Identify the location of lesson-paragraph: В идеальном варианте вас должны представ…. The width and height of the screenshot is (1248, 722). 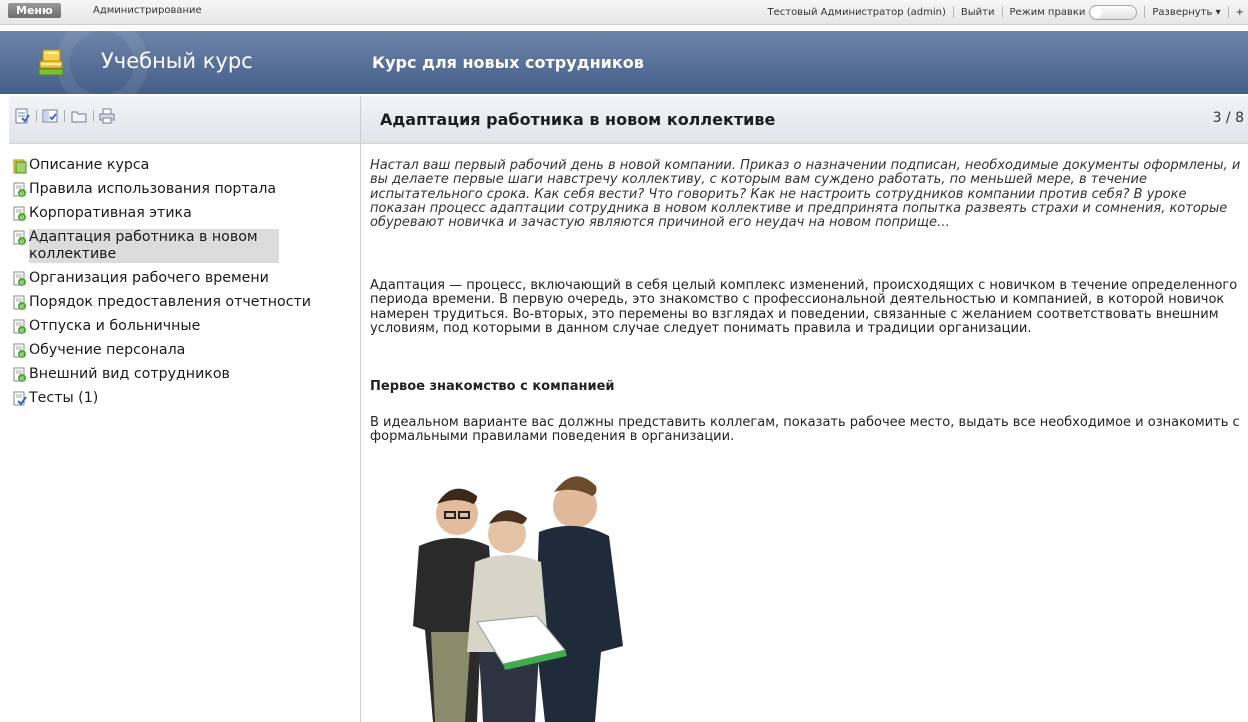
(805, 430).